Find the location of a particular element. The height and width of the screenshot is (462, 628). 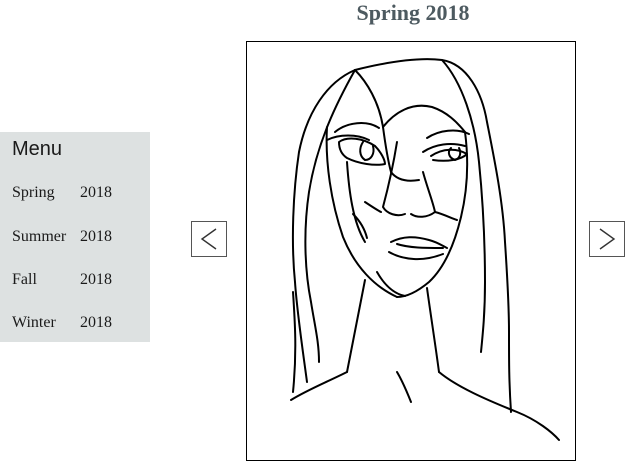

next-button is located at coordinates (607, 239).